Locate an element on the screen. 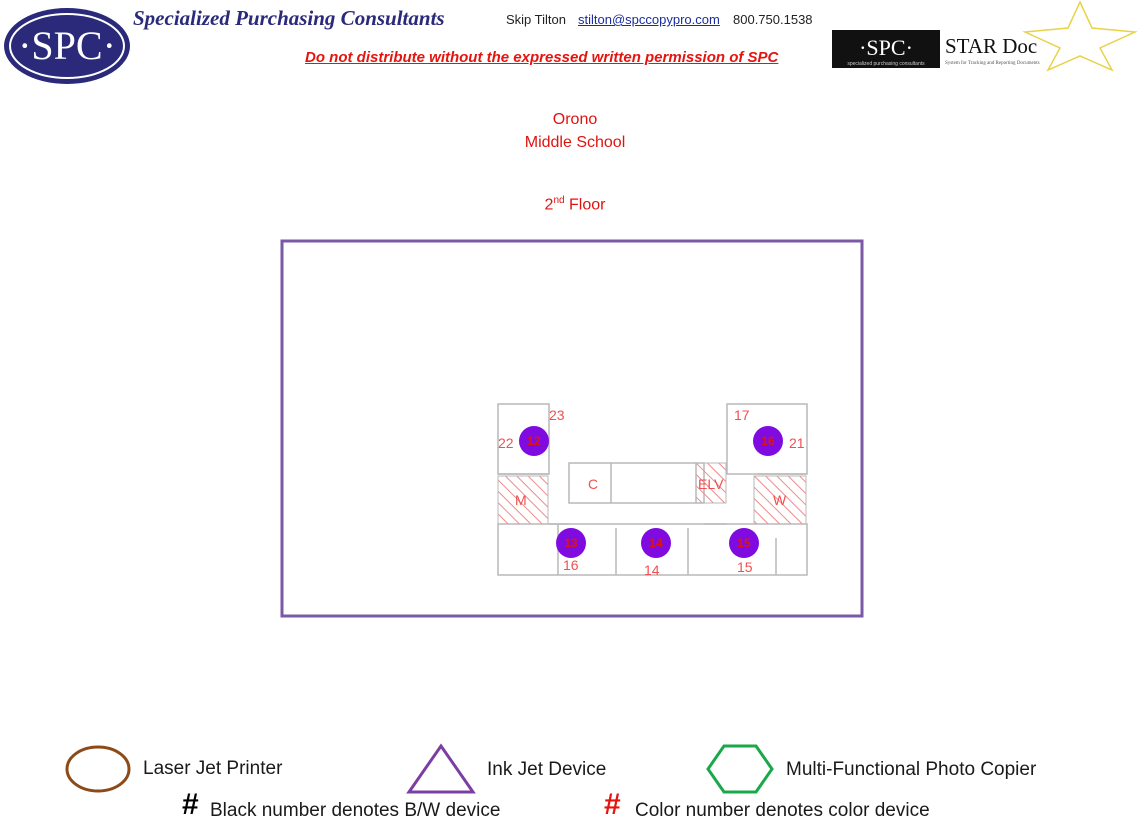 Image resolution: width=1140 pixels, height=828 pixels. spc-logo-text: ·SPC· is located at coordinates (67, 45).